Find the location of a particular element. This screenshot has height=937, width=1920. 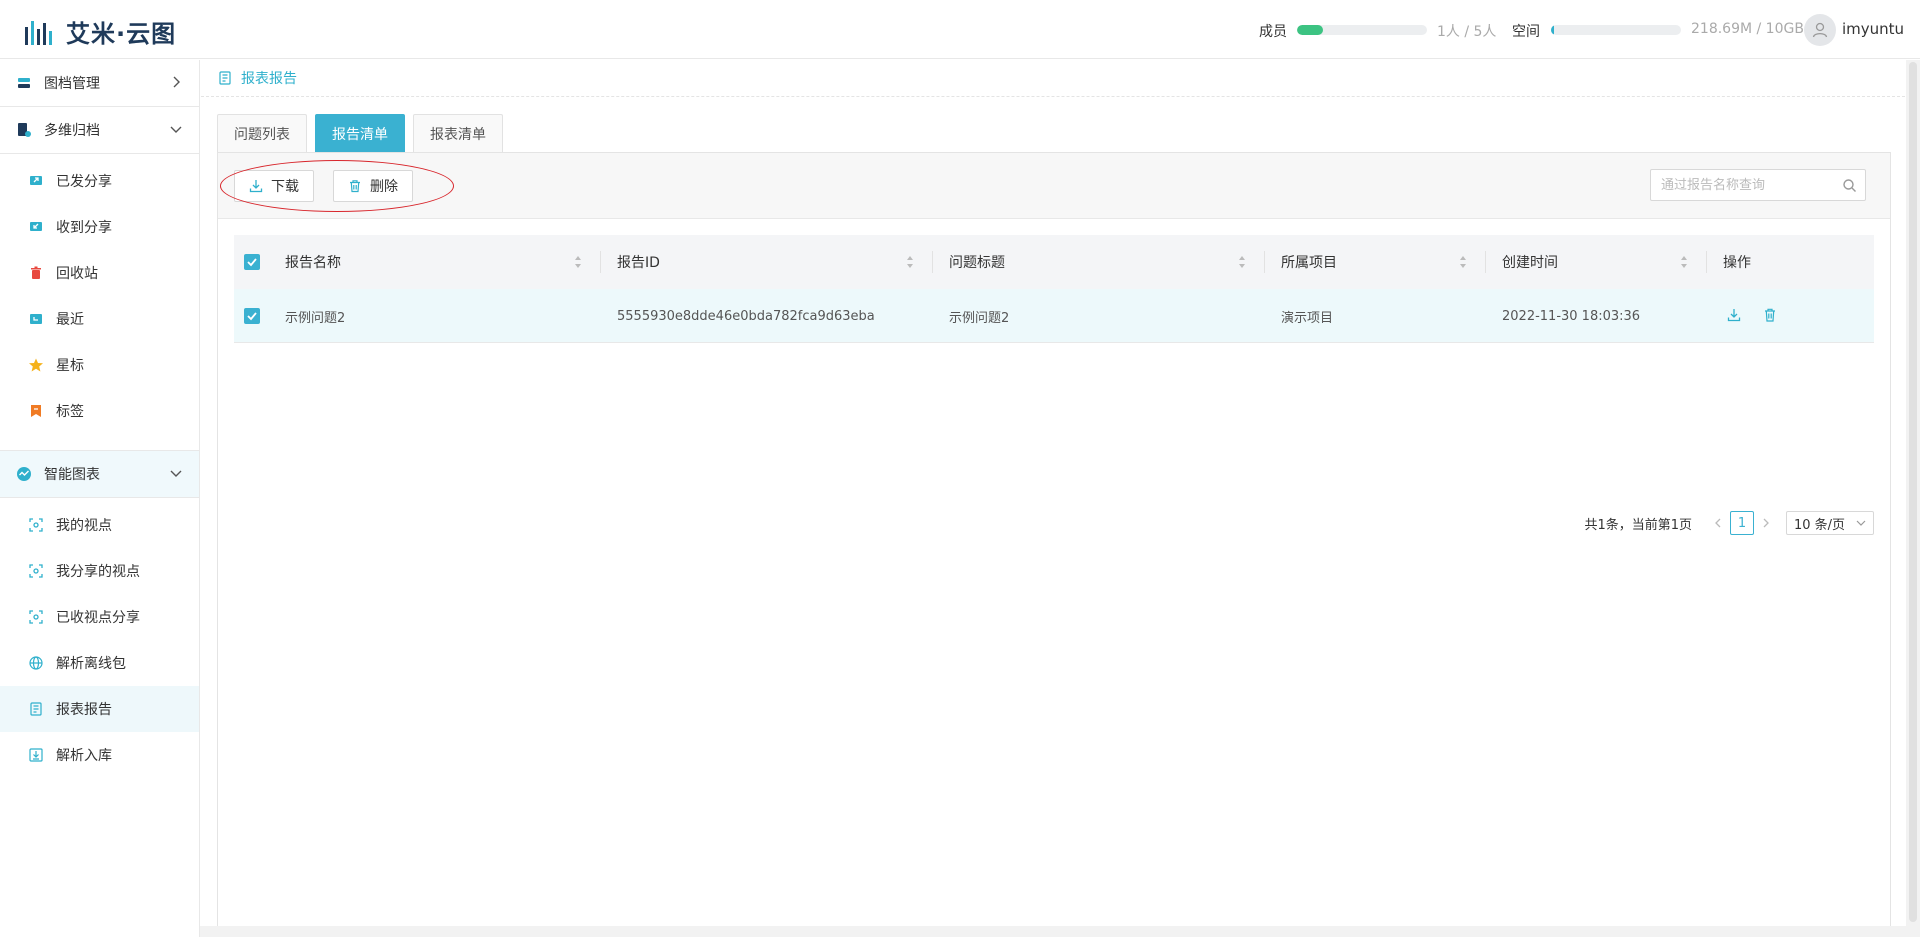

delete-button: 删除 is located at coordinates (373, 186).